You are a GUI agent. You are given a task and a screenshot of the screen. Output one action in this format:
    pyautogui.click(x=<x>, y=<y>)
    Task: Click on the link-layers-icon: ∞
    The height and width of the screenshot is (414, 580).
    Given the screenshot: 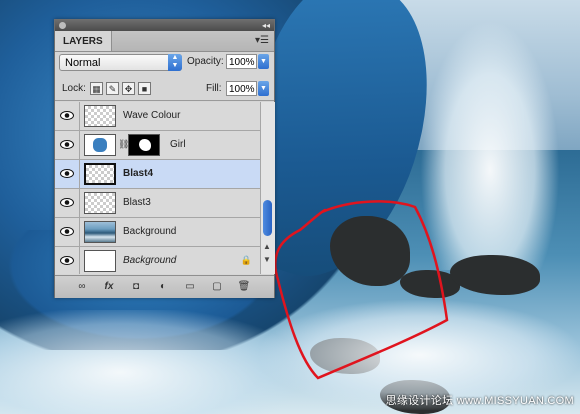 What is the action you would take?
    pyautogui.click(x=82, y=286)
    